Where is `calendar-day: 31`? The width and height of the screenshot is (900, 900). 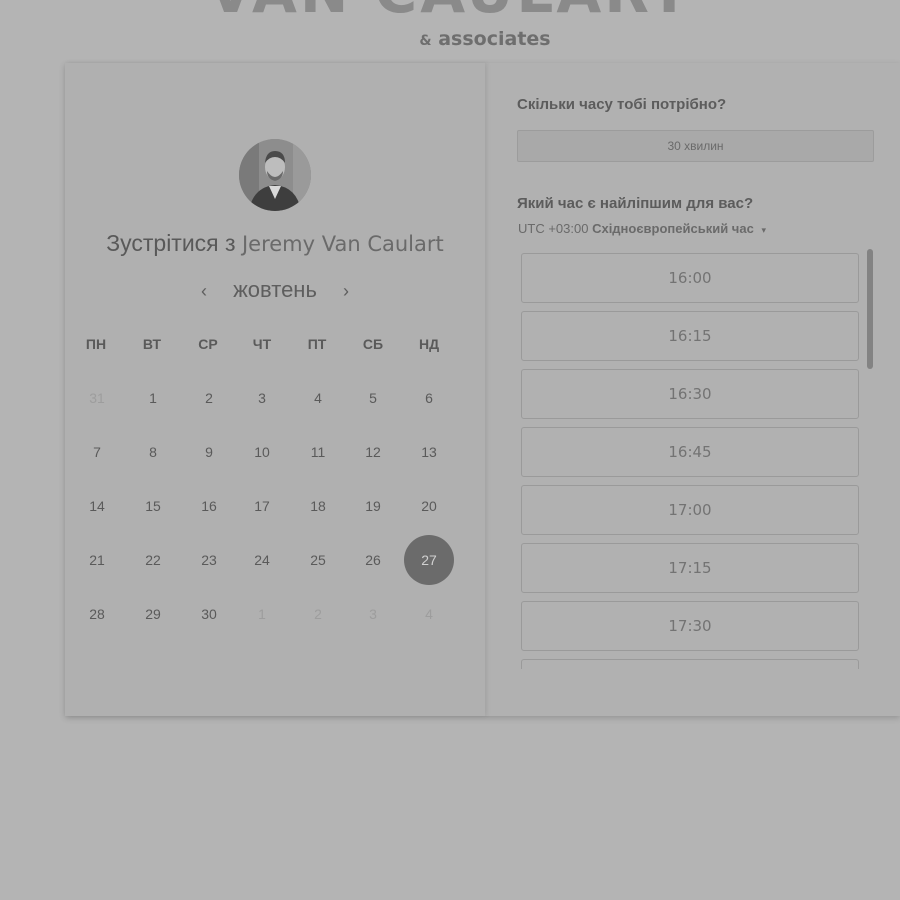
calendar-day: 31 is located at coordinates (97, 398).